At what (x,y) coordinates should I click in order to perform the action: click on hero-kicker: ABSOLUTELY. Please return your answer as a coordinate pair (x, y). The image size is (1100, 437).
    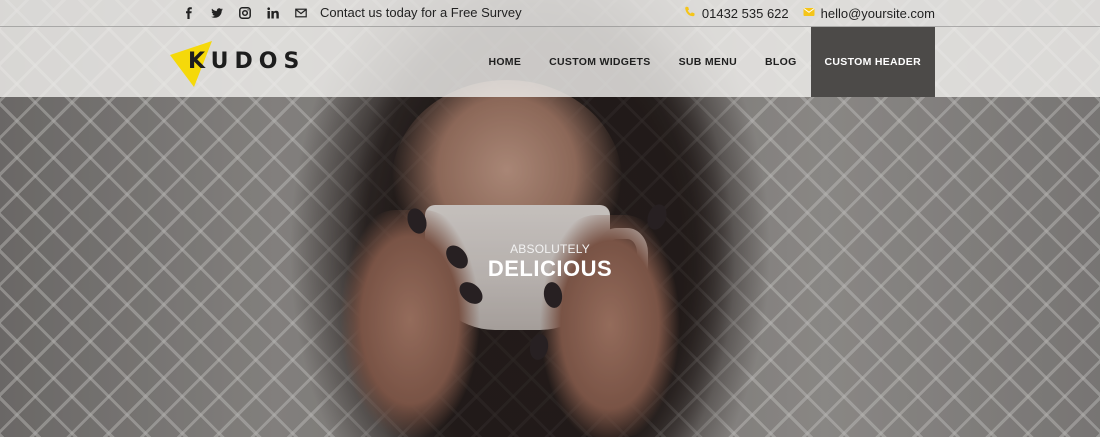
    Looking at the image, I should click on (550, 249).